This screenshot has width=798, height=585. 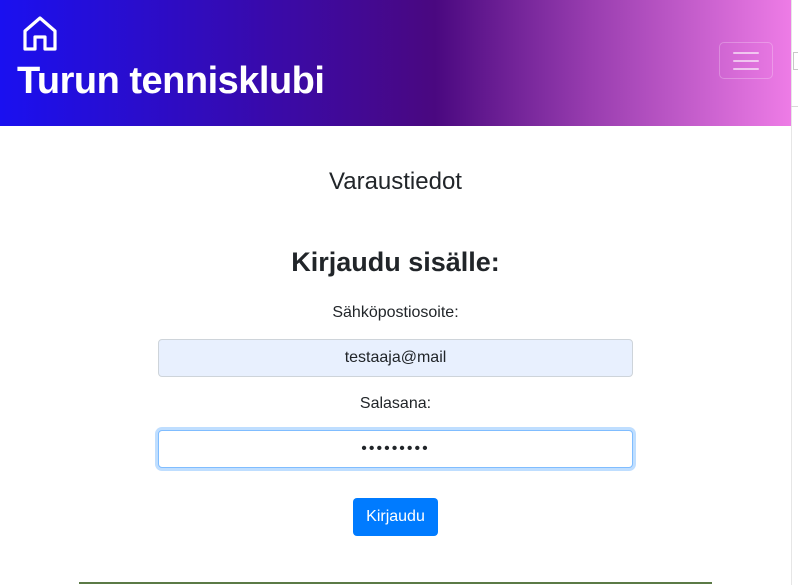 I want to click on email-field, so click(x=395, y=358).